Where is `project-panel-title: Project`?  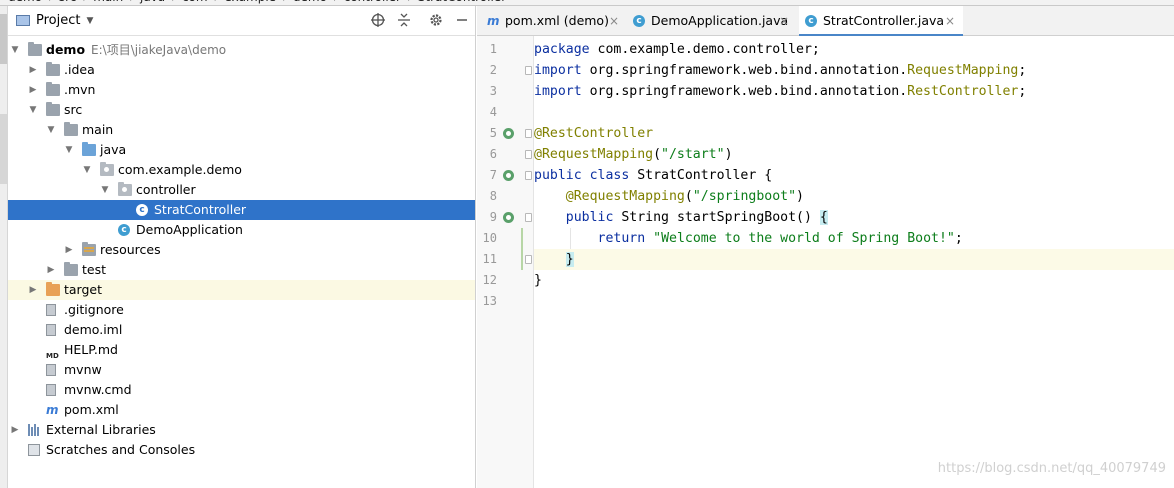 project-panel-title: Project is located at coordinates (58, 20).